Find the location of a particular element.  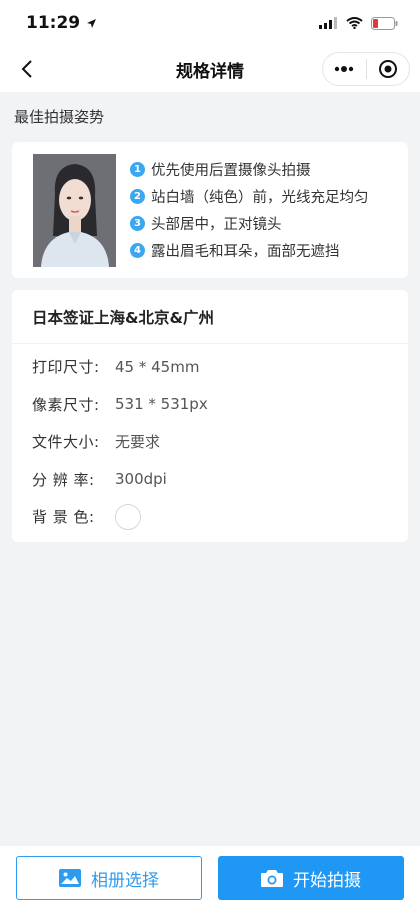

tip-item: 4 露出眉毛和耳朵，面部无遮挡 is located at coordinates (249, 250).